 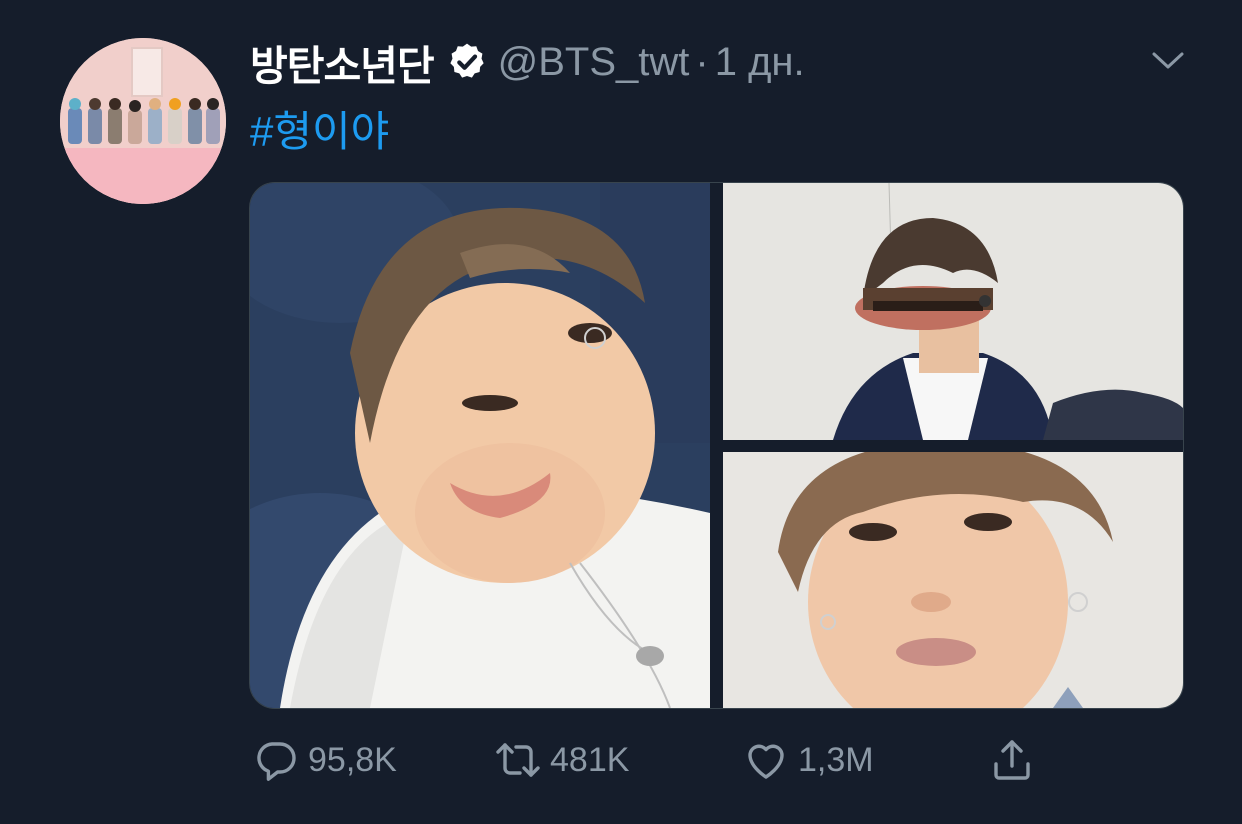 I want to click on verified-badge-icon, so click(x=466, y=60).